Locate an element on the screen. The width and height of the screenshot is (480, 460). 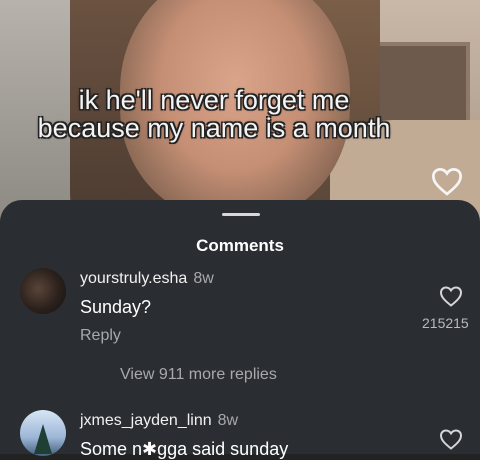
comment-like-count: 215215 is located at coordinates (445, 323).